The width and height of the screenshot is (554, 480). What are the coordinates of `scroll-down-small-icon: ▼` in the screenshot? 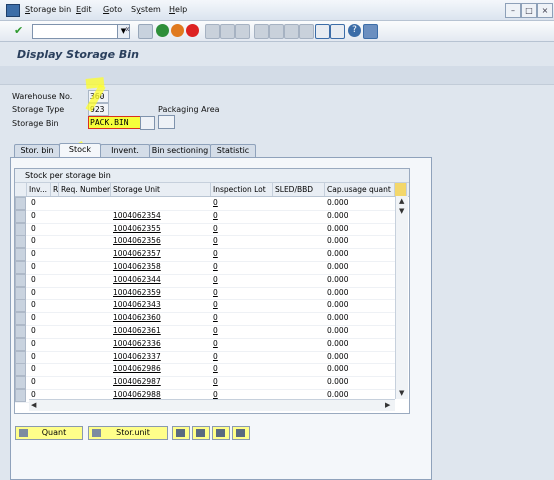 It's located at (401, 211).